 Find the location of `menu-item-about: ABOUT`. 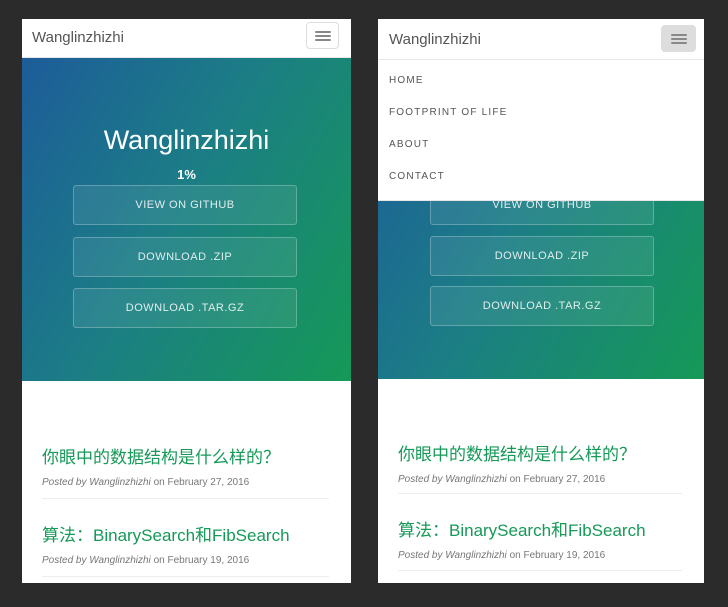

menu-item-about: ABOUT is located at coordinates (409, 144).